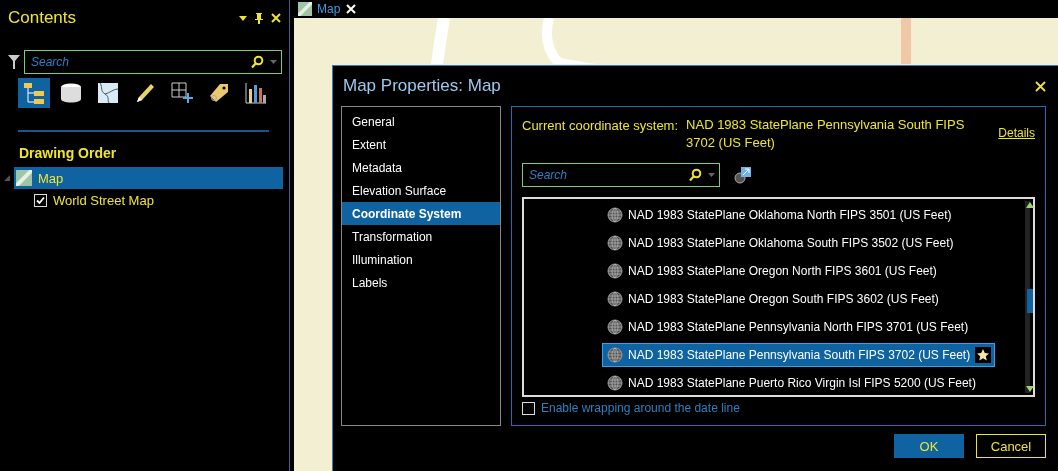 This screenshot has width=1058, height=471. What do you see at coordinates (219, 93) in the screenshot?
I see `tag-icon` at bounding box center [219, 93].